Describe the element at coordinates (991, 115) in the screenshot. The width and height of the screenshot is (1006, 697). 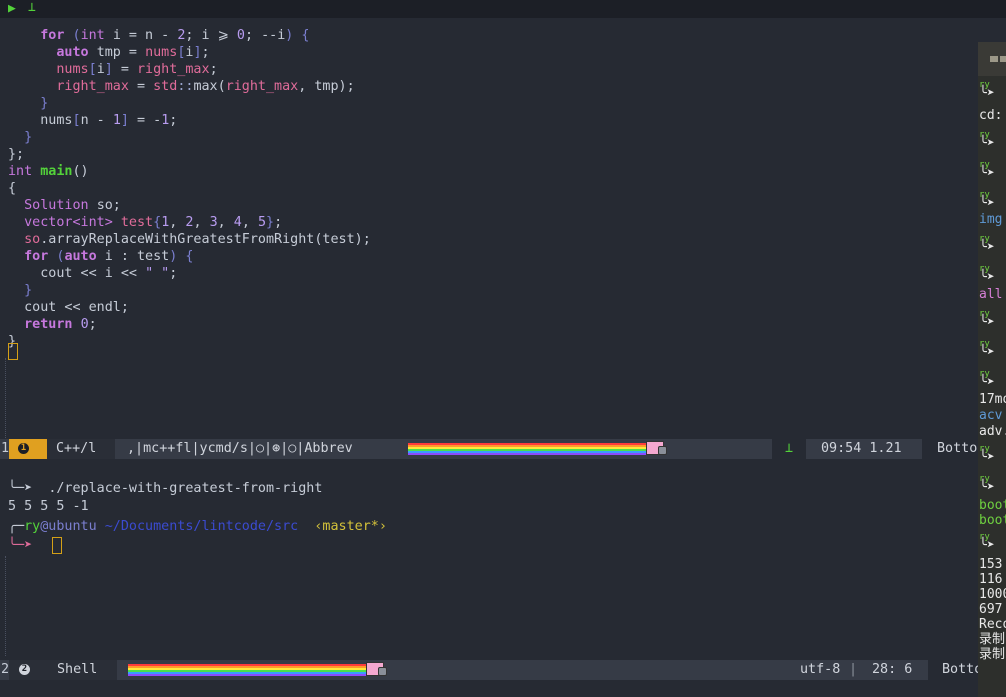
I see `terminal-line: cd:` at that location.